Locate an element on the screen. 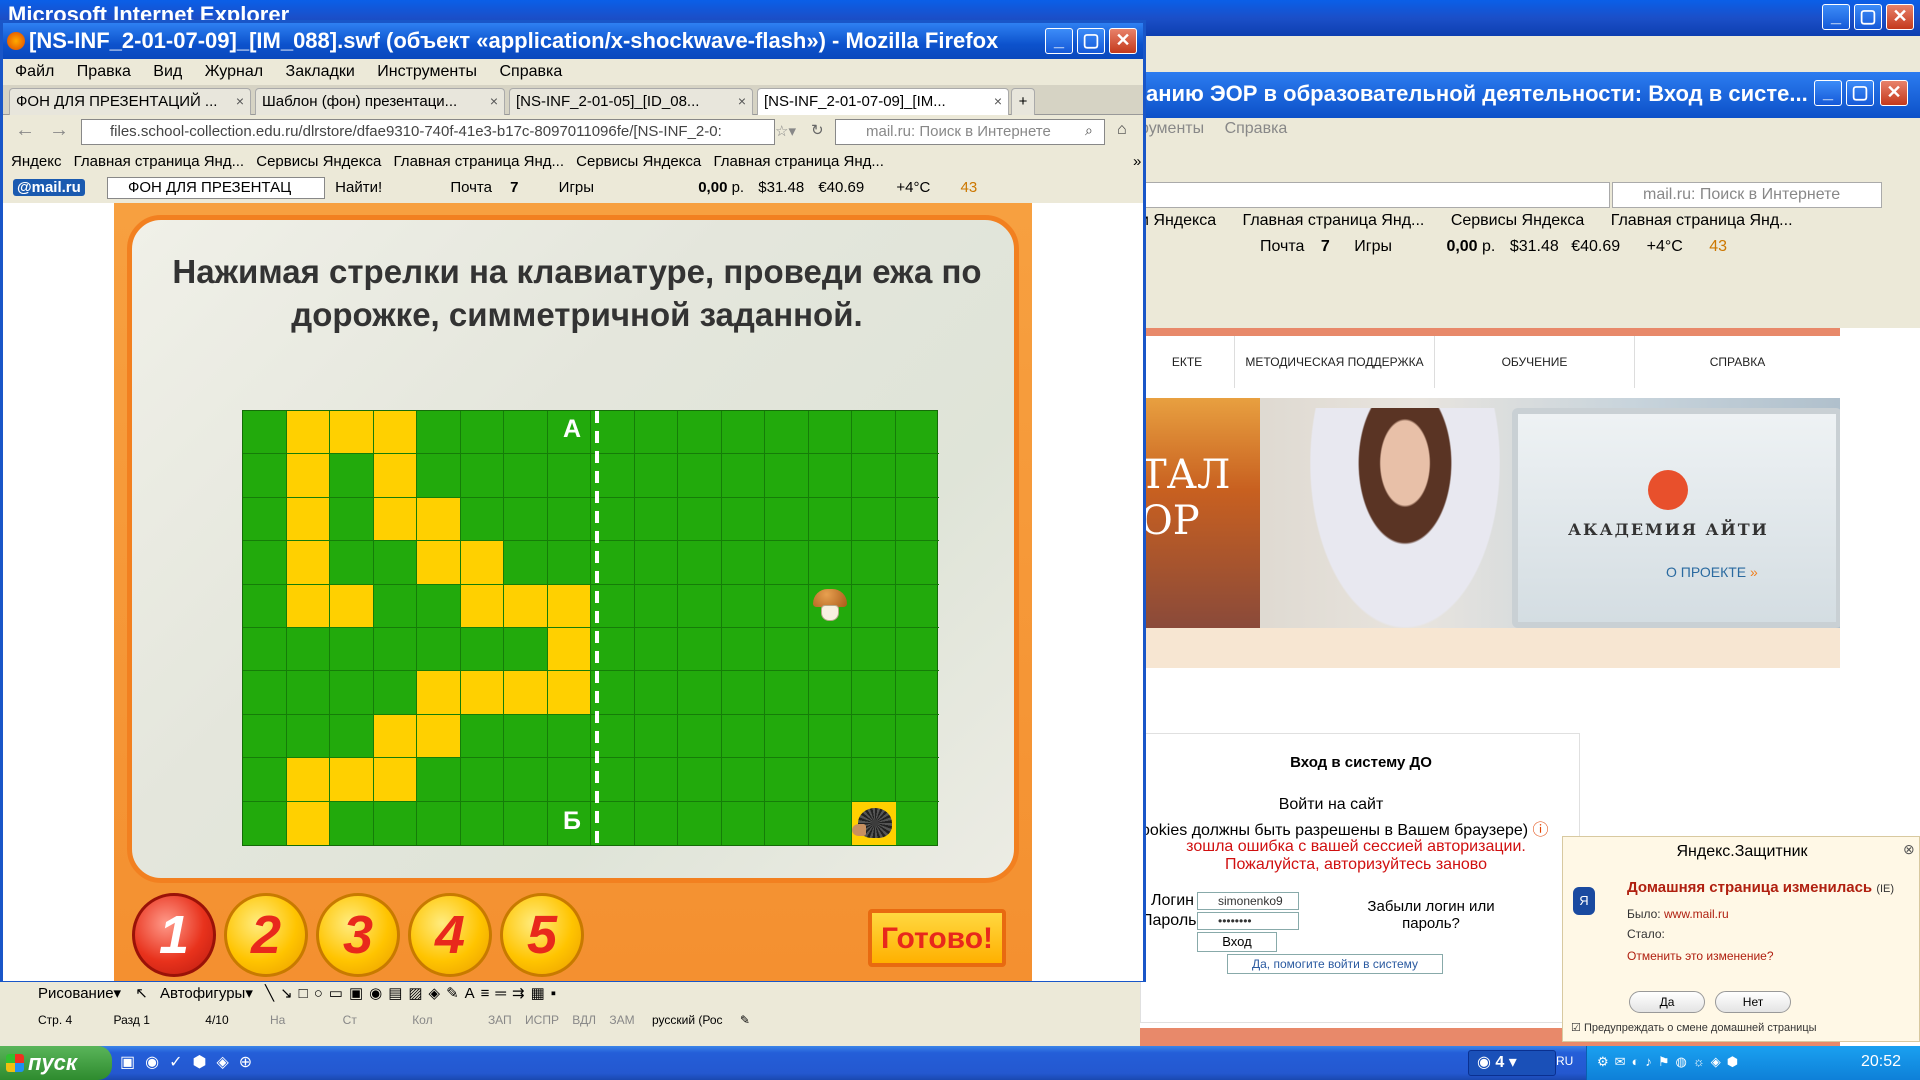 The width and height of the screenshot is (1920, 1080). cursor-icon: ↖ is located at coordinates (141, 993).